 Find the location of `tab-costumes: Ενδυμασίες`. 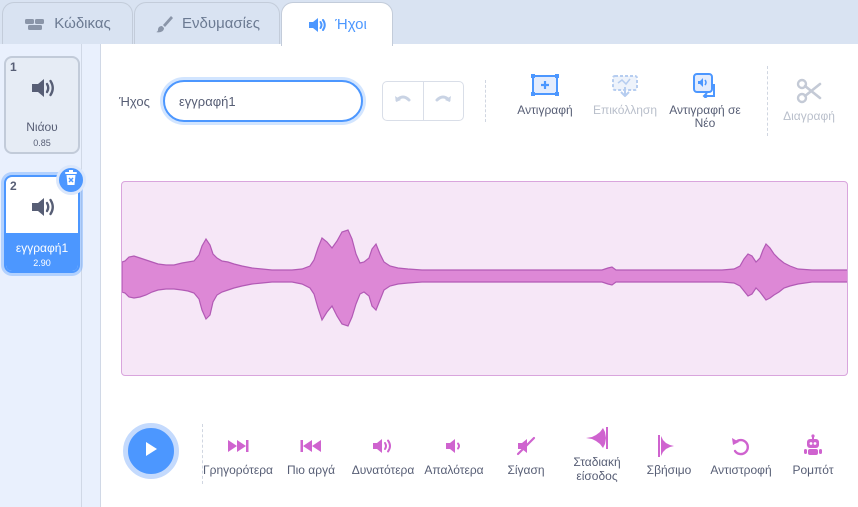

tab-costumes: Ενδυμασίες is located at coordinates (207, 23).